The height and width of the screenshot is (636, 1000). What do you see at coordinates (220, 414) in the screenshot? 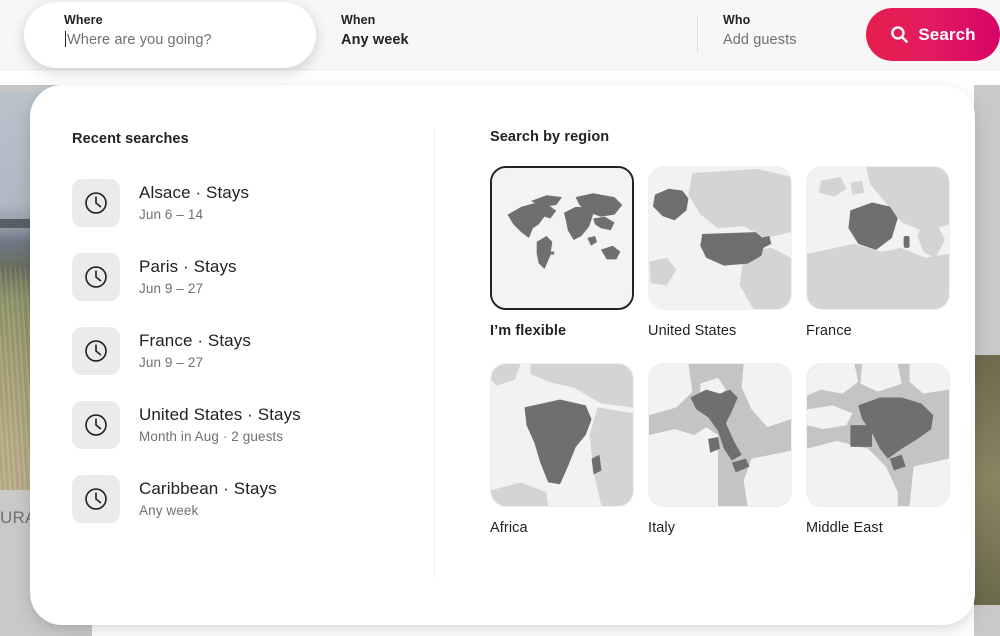
I see `recent-search-title: United States · Stays` at bounding box center [220, 414].